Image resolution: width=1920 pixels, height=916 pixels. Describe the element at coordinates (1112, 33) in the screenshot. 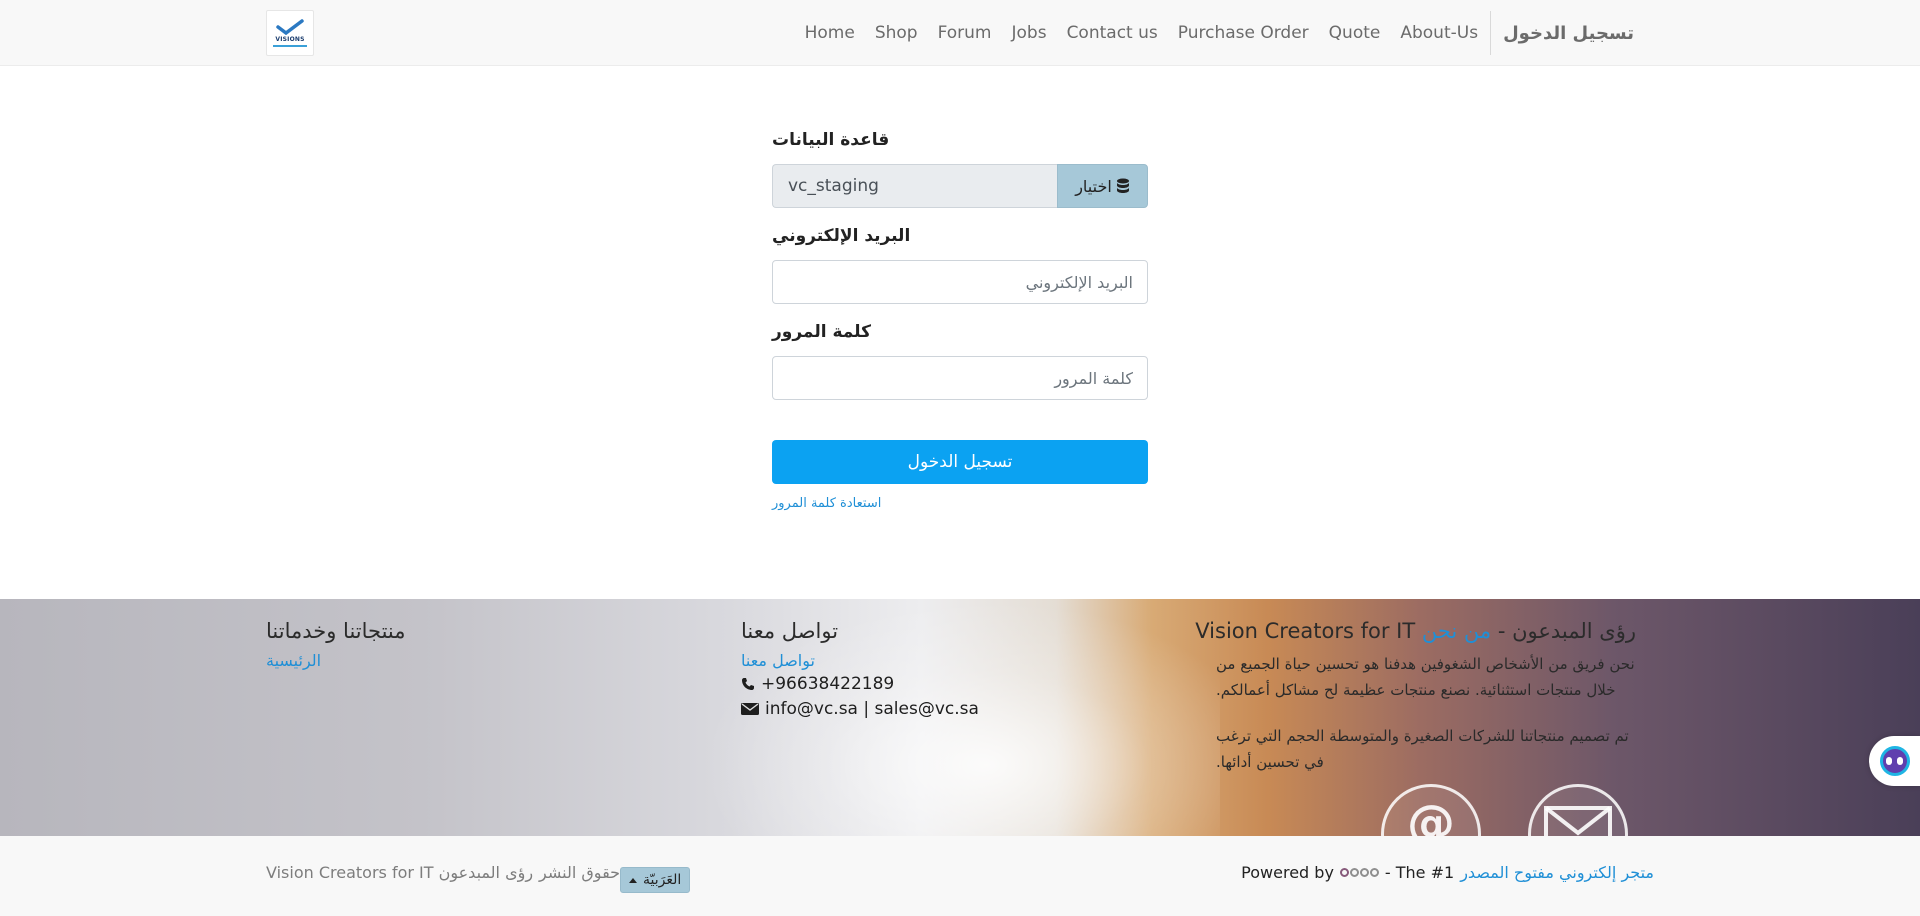

I see `nav-link-contact-us: Contact us` at that location.